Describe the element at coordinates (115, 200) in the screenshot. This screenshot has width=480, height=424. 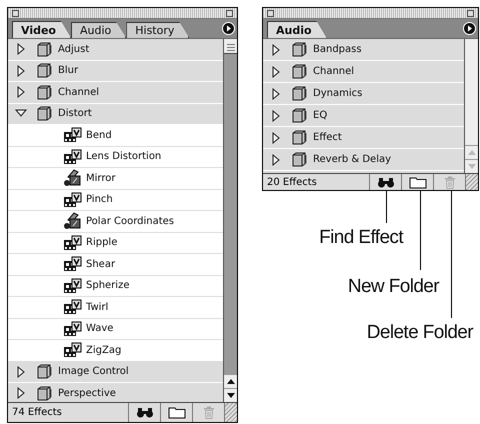
I see `filter-row: Pinch` at that location.